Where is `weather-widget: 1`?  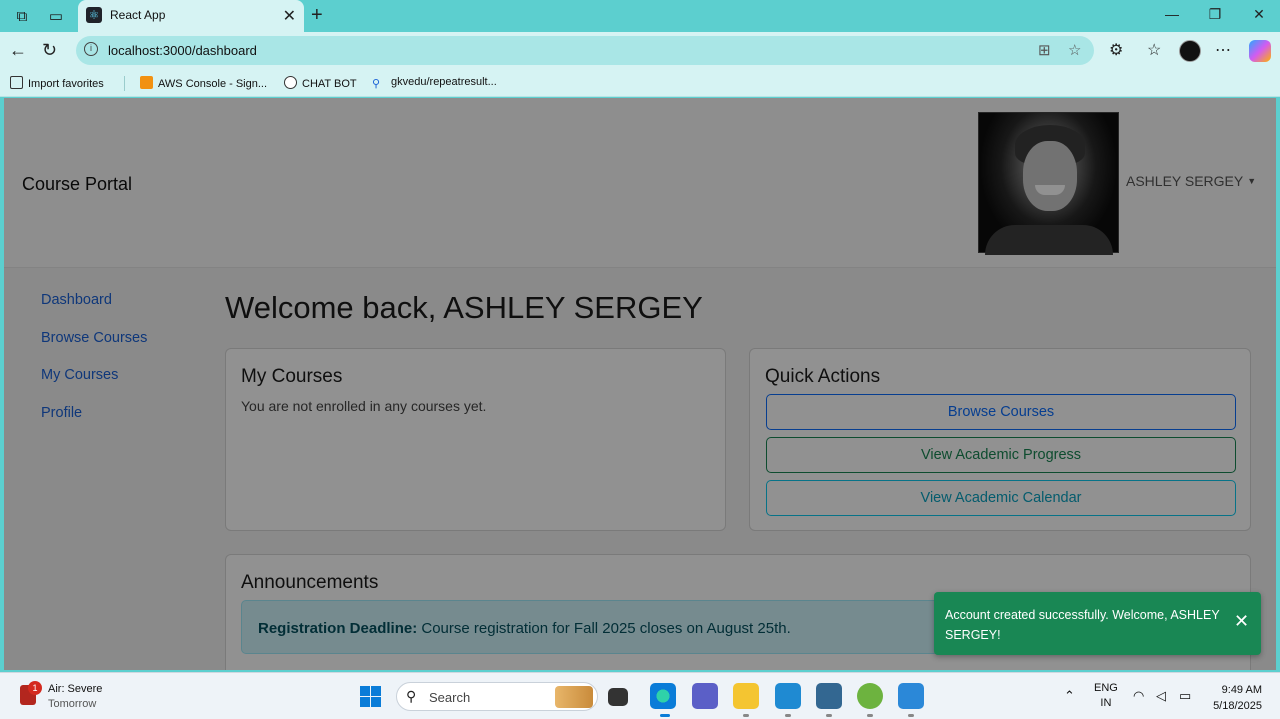
weather-widget: 1 is located at coordinates (31, 694).